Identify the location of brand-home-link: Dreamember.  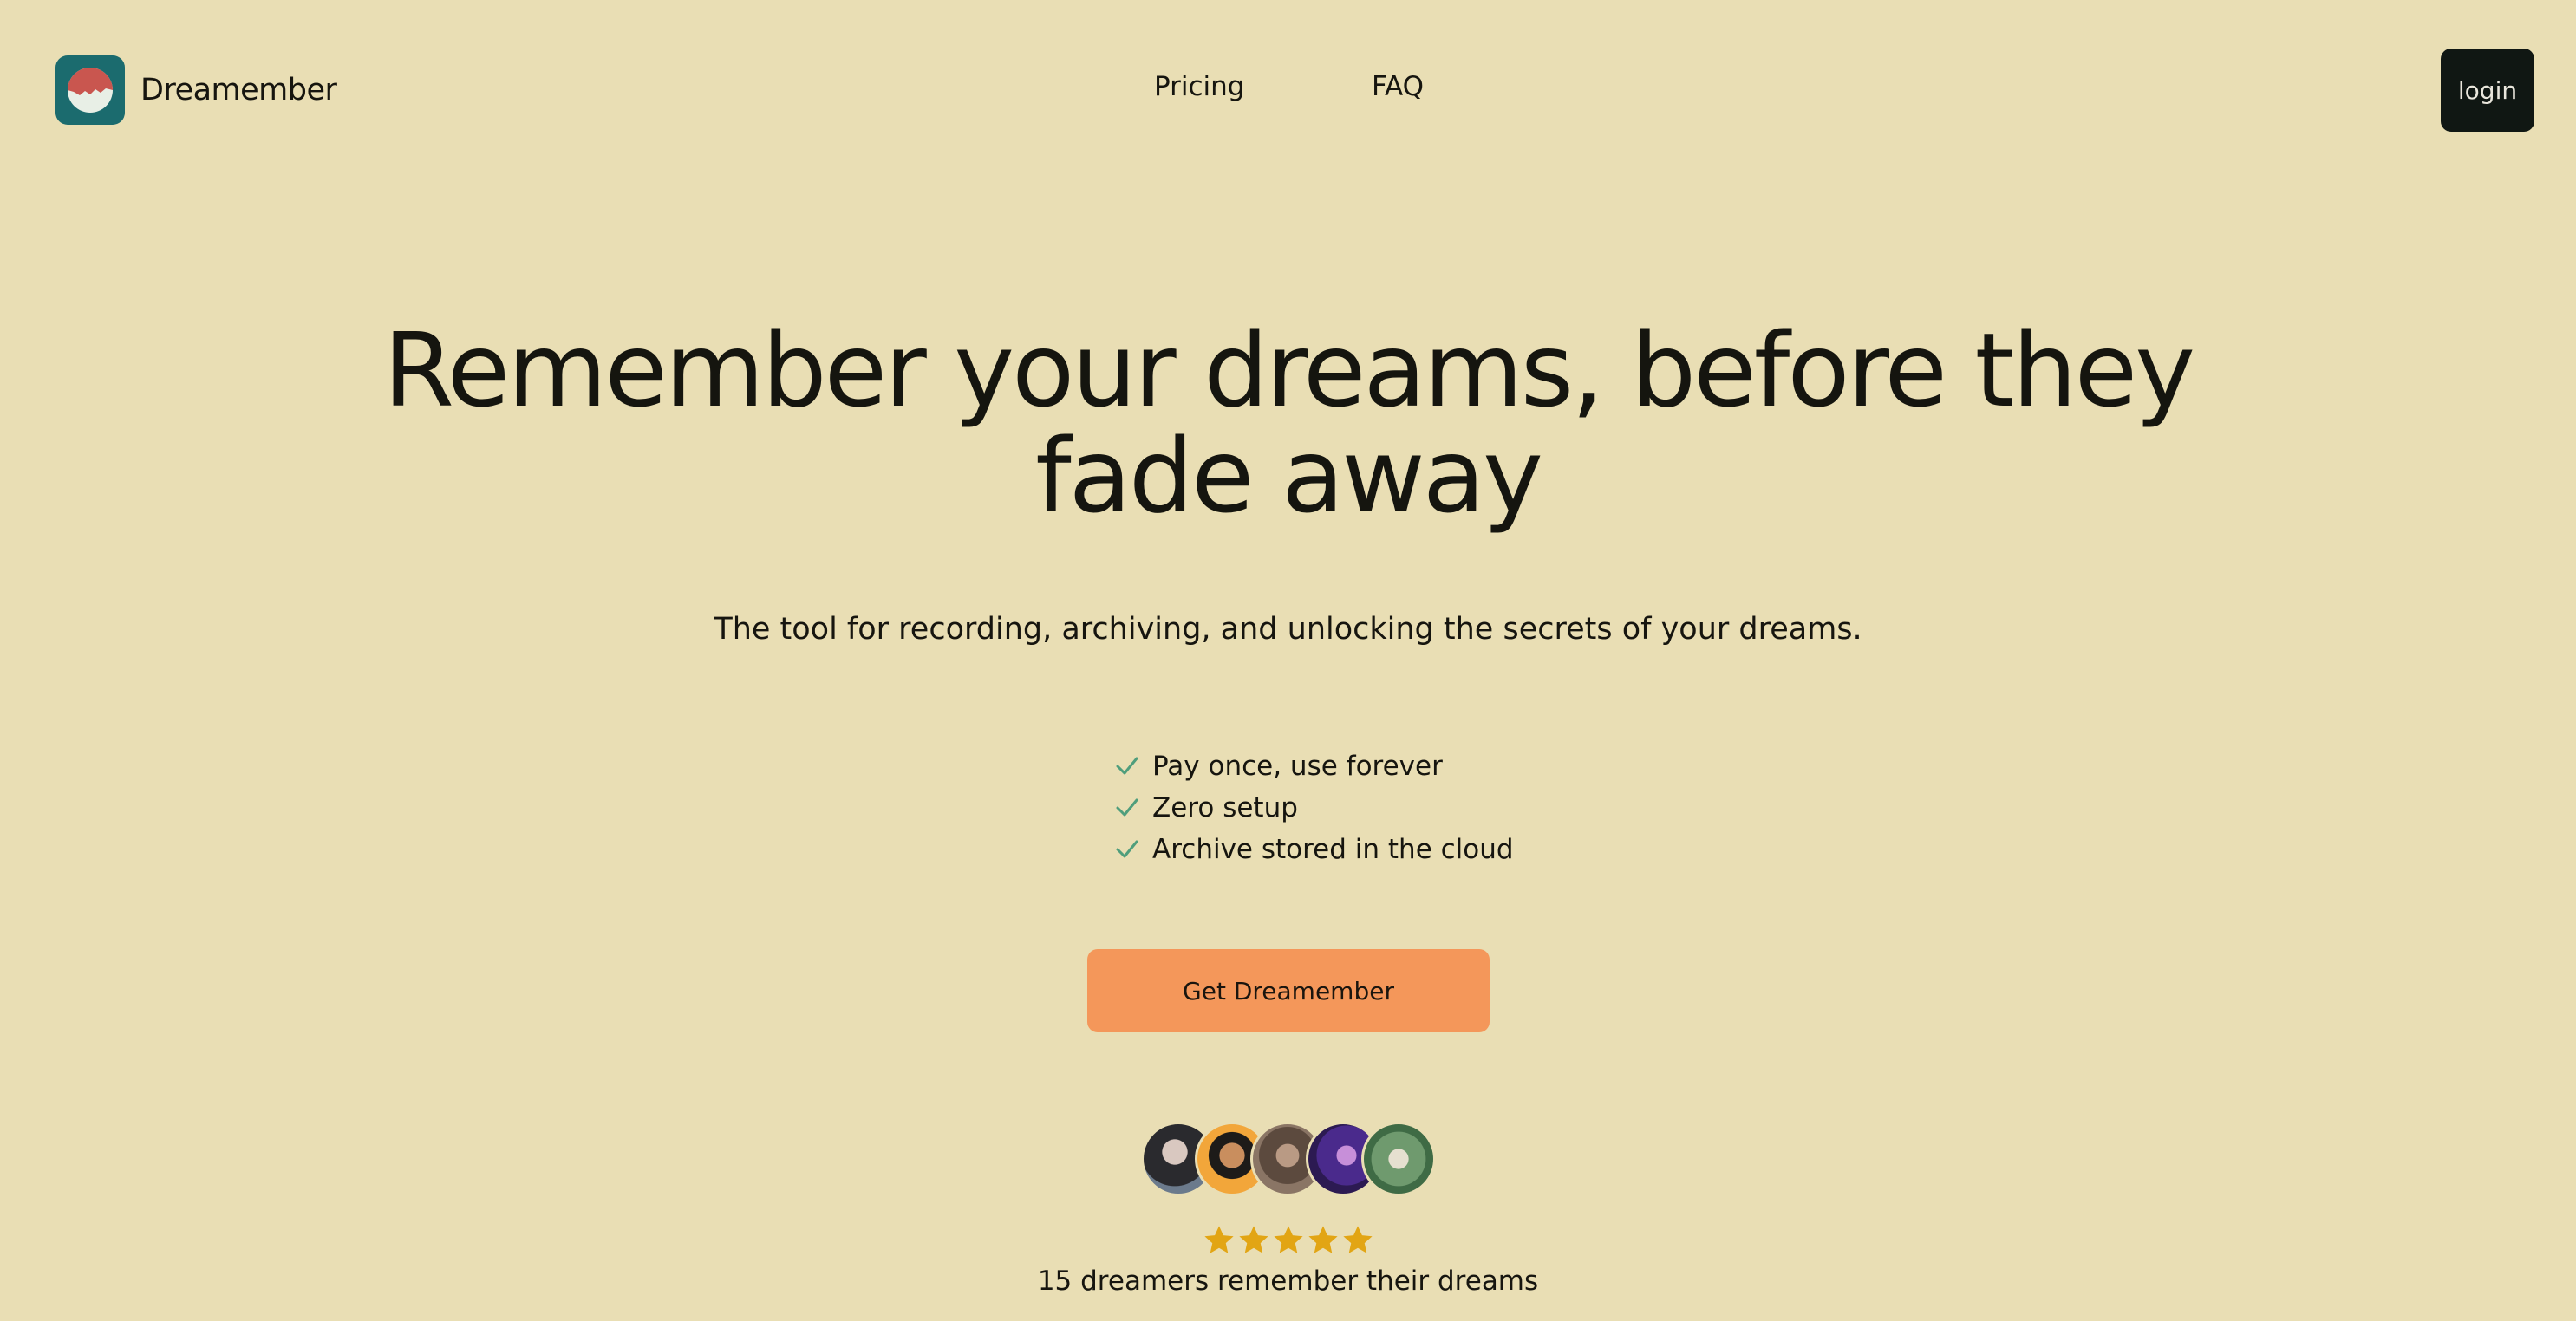
(196, 90).